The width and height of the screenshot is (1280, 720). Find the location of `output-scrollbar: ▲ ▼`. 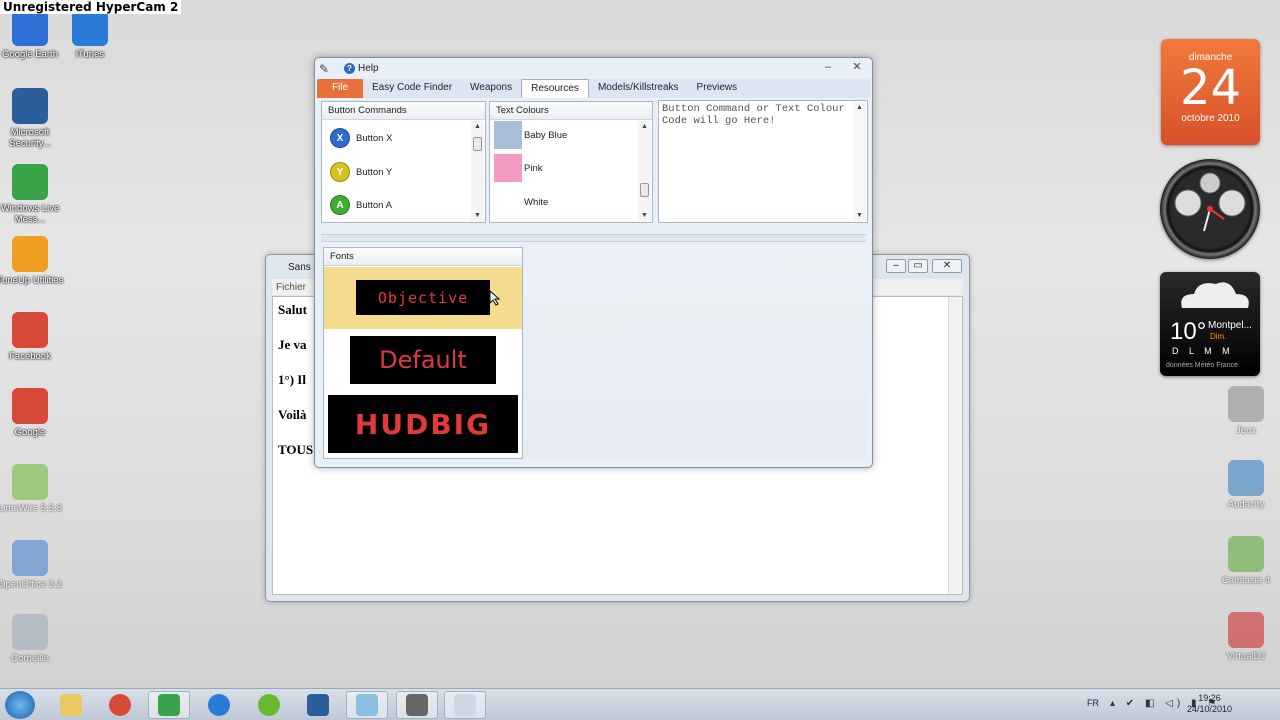

output-scrollbar: ▲ ▼ is located at coordinates (859, 161).